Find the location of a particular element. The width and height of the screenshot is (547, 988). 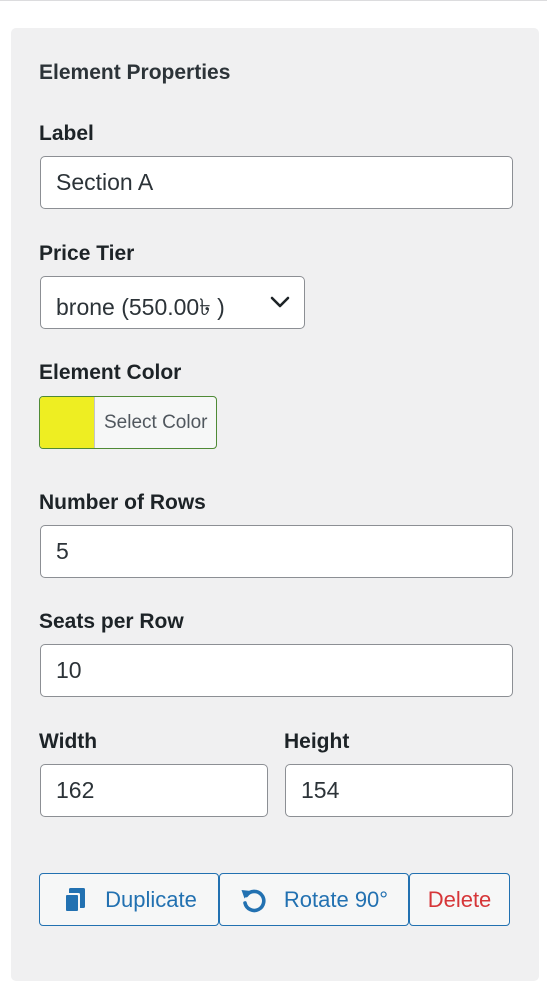

delete-label: Delete is located at coordinates (459, 899).